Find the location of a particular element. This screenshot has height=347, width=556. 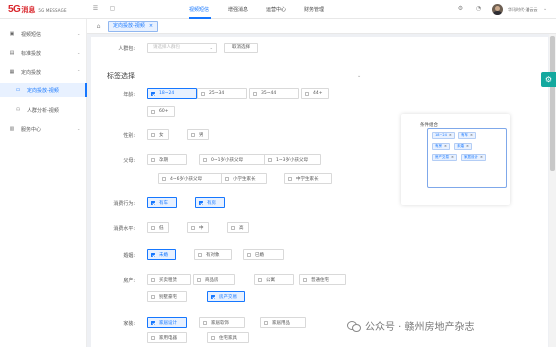

summary-chip: 房产交易 × is located at coordinates (444, 157).